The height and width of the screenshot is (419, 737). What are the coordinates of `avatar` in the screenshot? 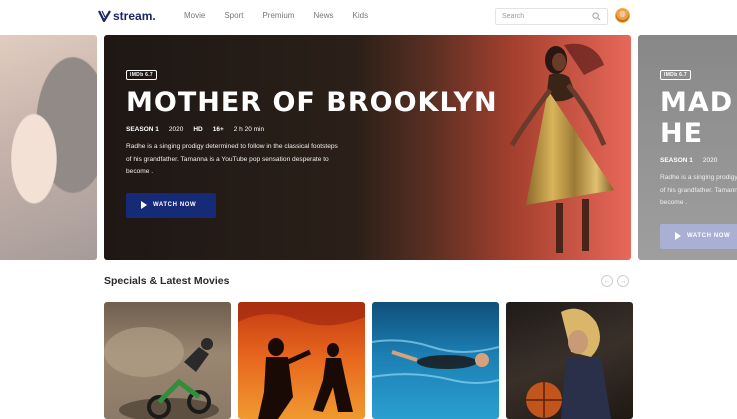 It's located at (622, 15).